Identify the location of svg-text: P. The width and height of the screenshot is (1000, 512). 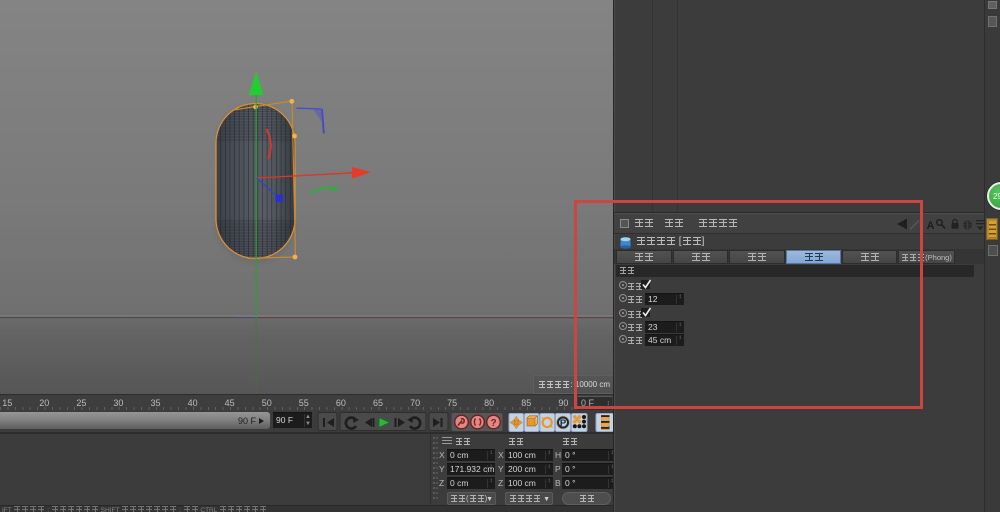
(563, 423).